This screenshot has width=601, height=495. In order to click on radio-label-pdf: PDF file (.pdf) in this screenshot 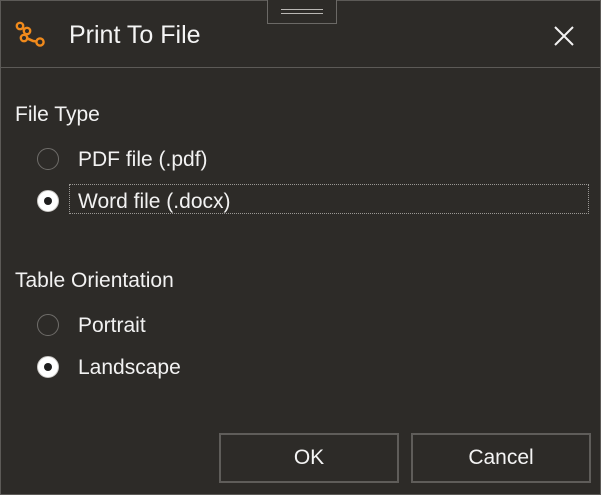, I will do `click(143, 159)`.